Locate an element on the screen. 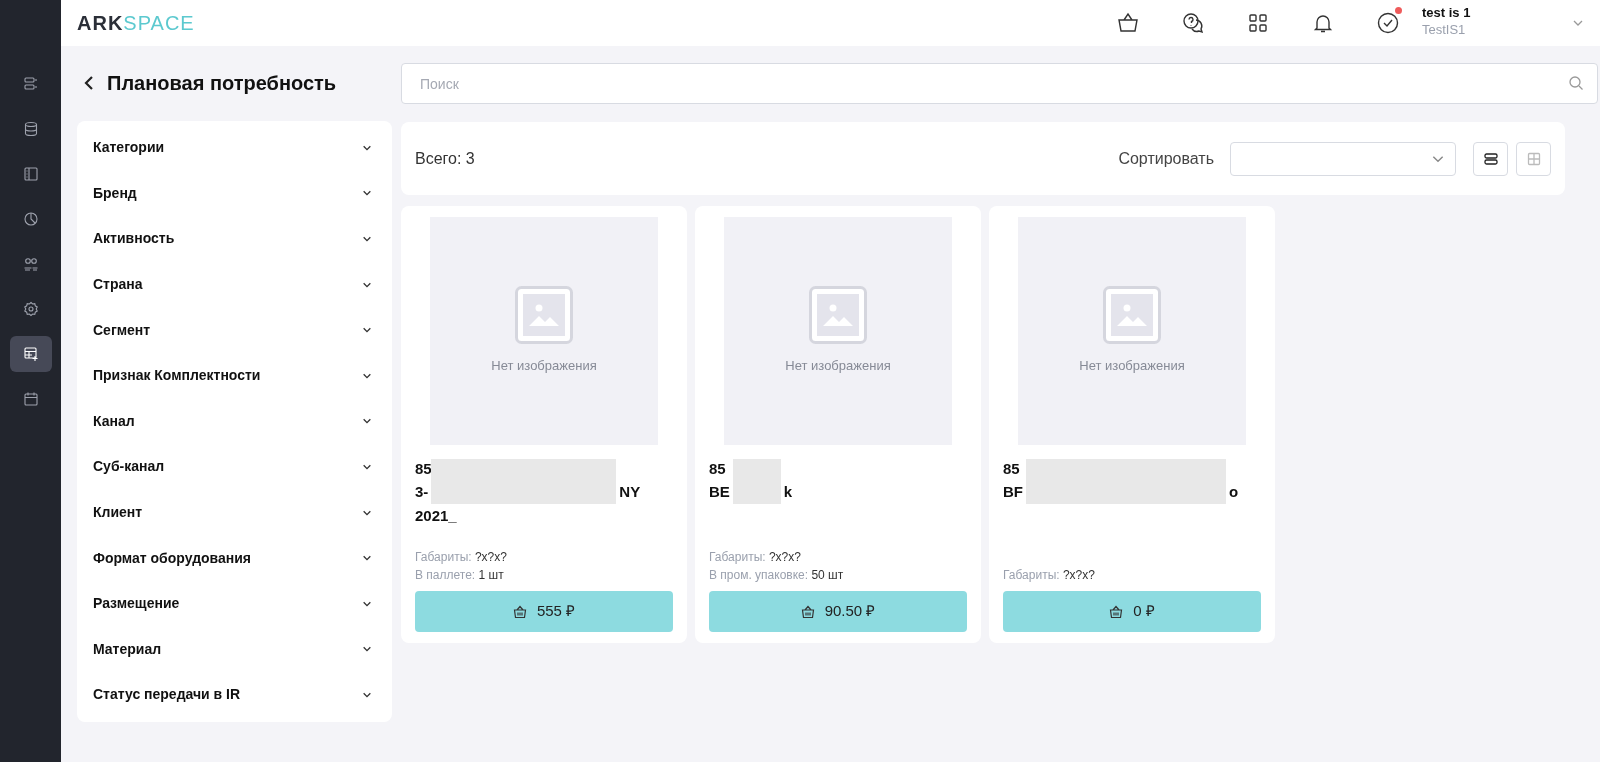 The height and width of the screenshot is (762, 1600). filter-item: Активность is located at coordinates (234, 239).